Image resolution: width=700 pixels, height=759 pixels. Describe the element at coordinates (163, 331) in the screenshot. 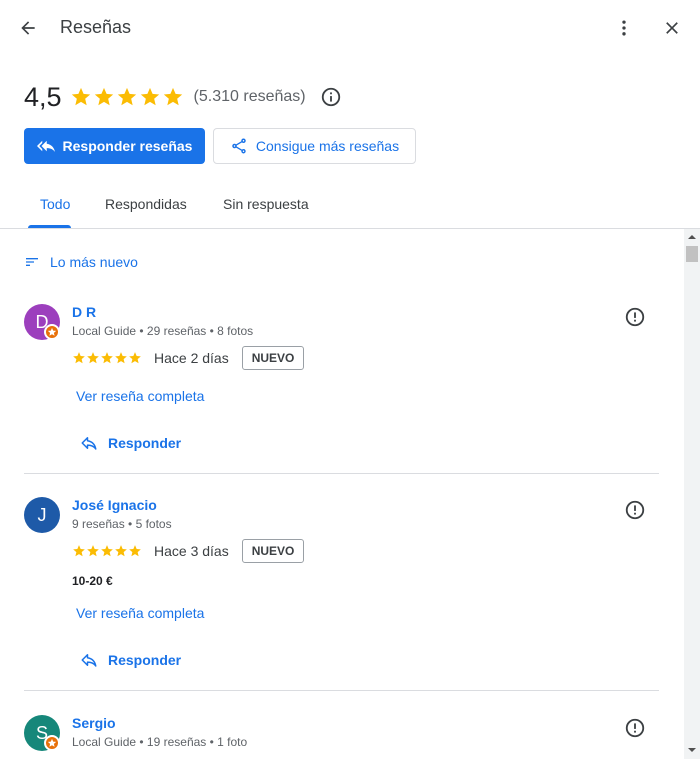

I see `reviewer-meta: Local Guide • 29 reseñas • 8 fotos` at that location.